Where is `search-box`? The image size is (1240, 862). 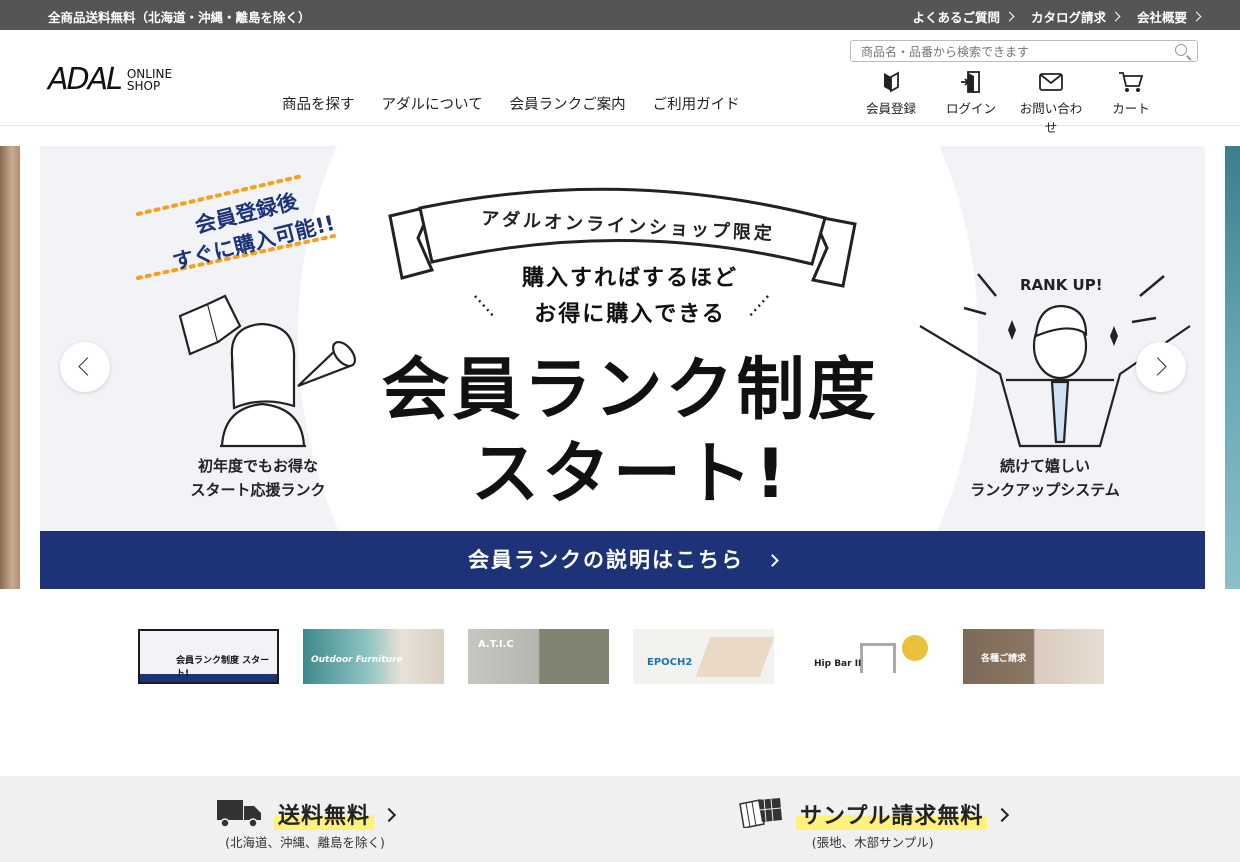
search-box is located at coordinates (1024, 51).